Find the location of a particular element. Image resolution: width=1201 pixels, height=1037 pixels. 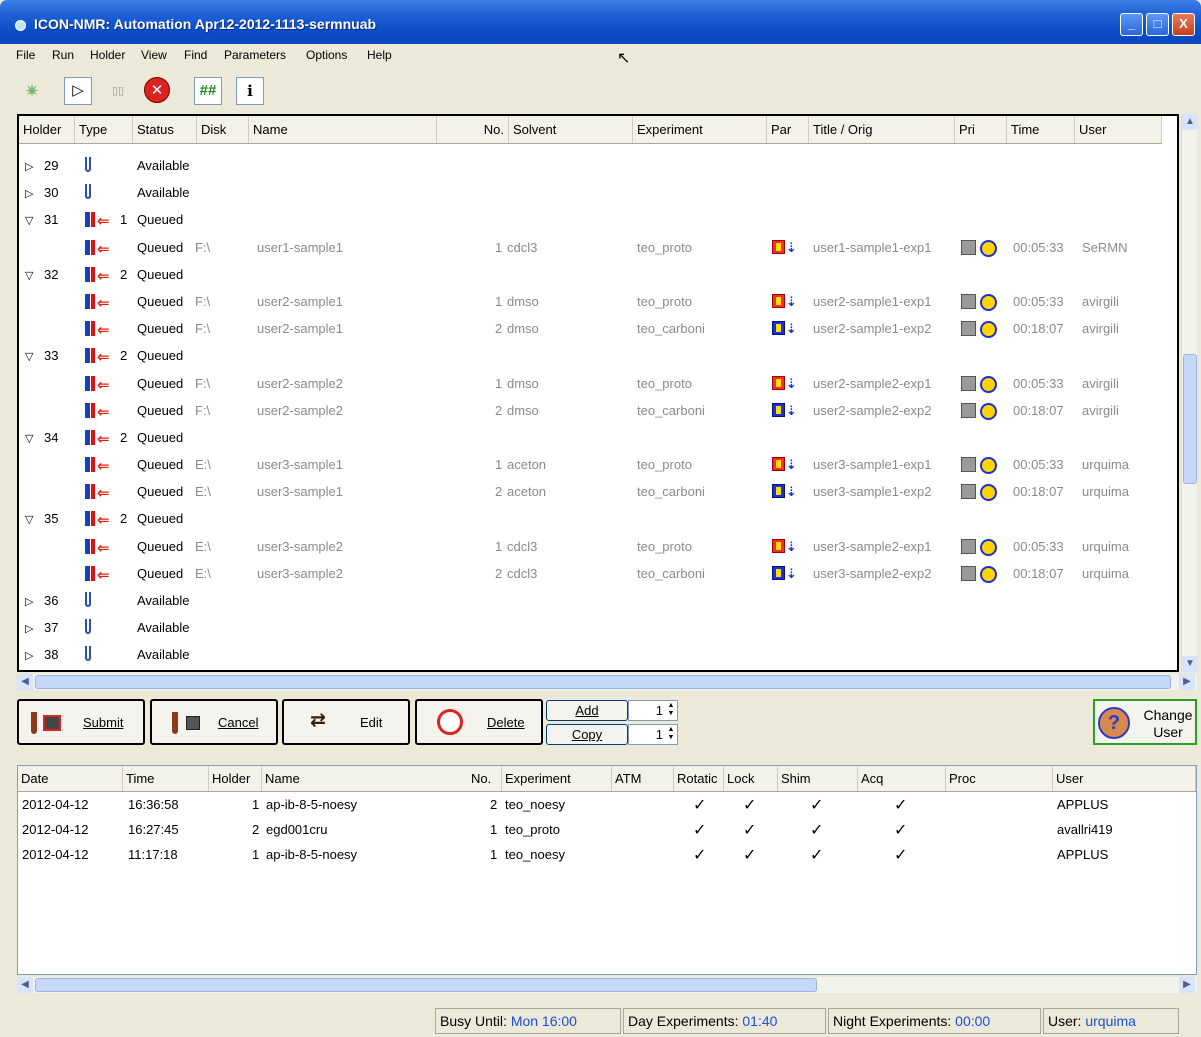

pause-icon: ▯▯ is located at coordinates (118, 91).